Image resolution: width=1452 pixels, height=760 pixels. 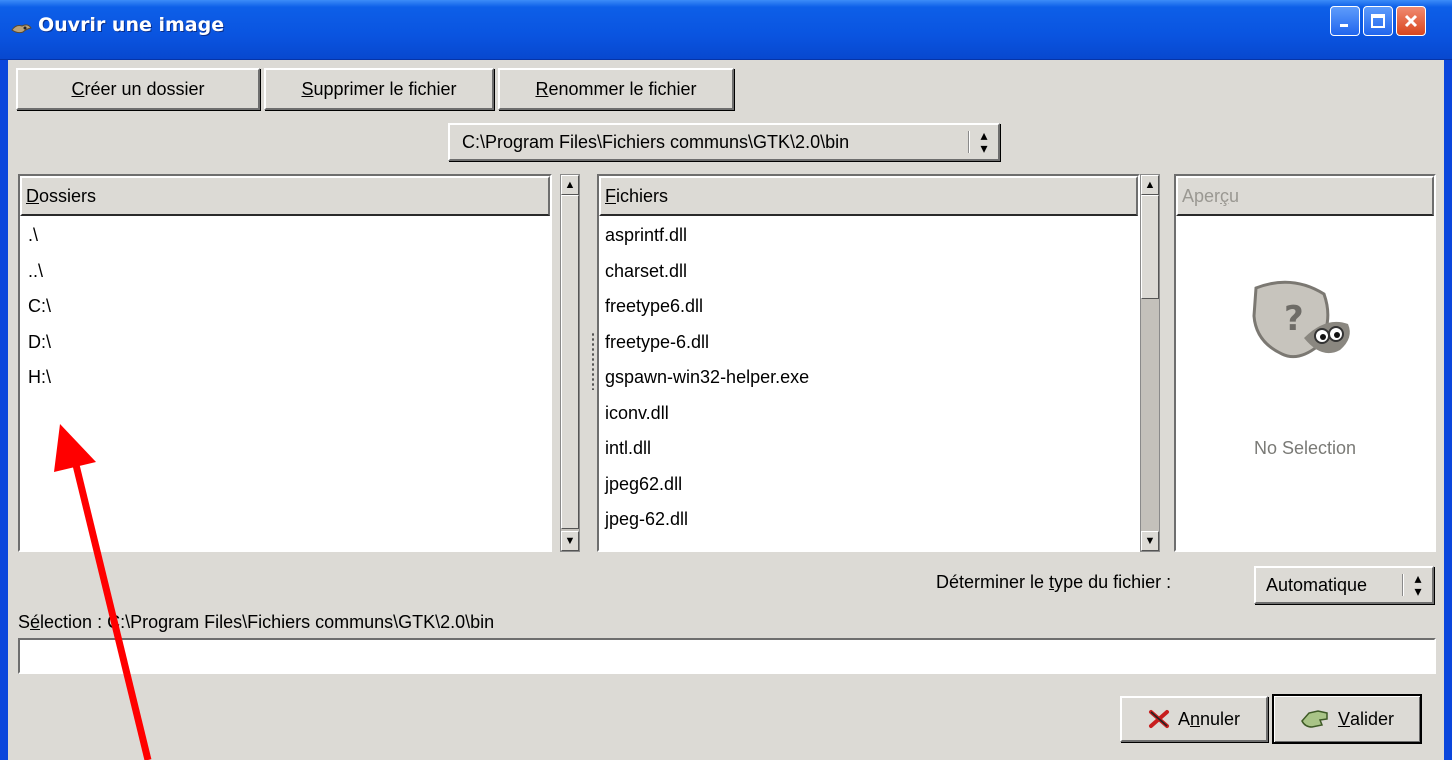 I want to click on cancel-x-icon, so click(x=1158, y=719).